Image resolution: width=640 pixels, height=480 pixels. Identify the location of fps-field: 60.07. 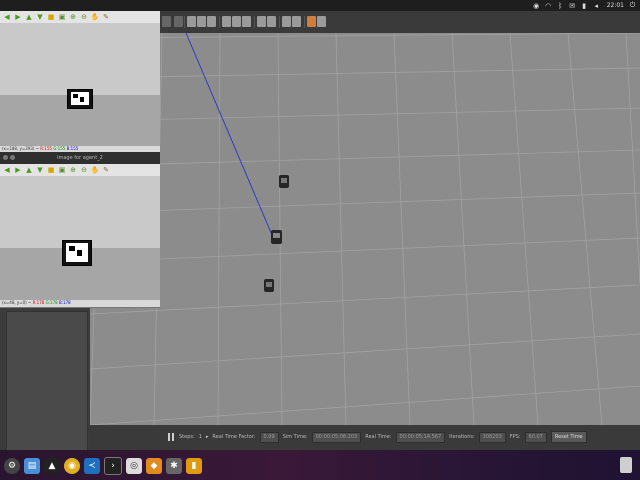
(535, 437).